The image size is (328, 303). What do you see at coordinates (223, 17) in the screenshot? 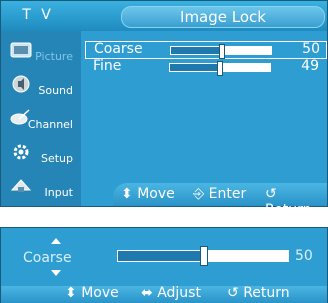
I see `menu-title: Image Lock` at bounding box center [223, 17].